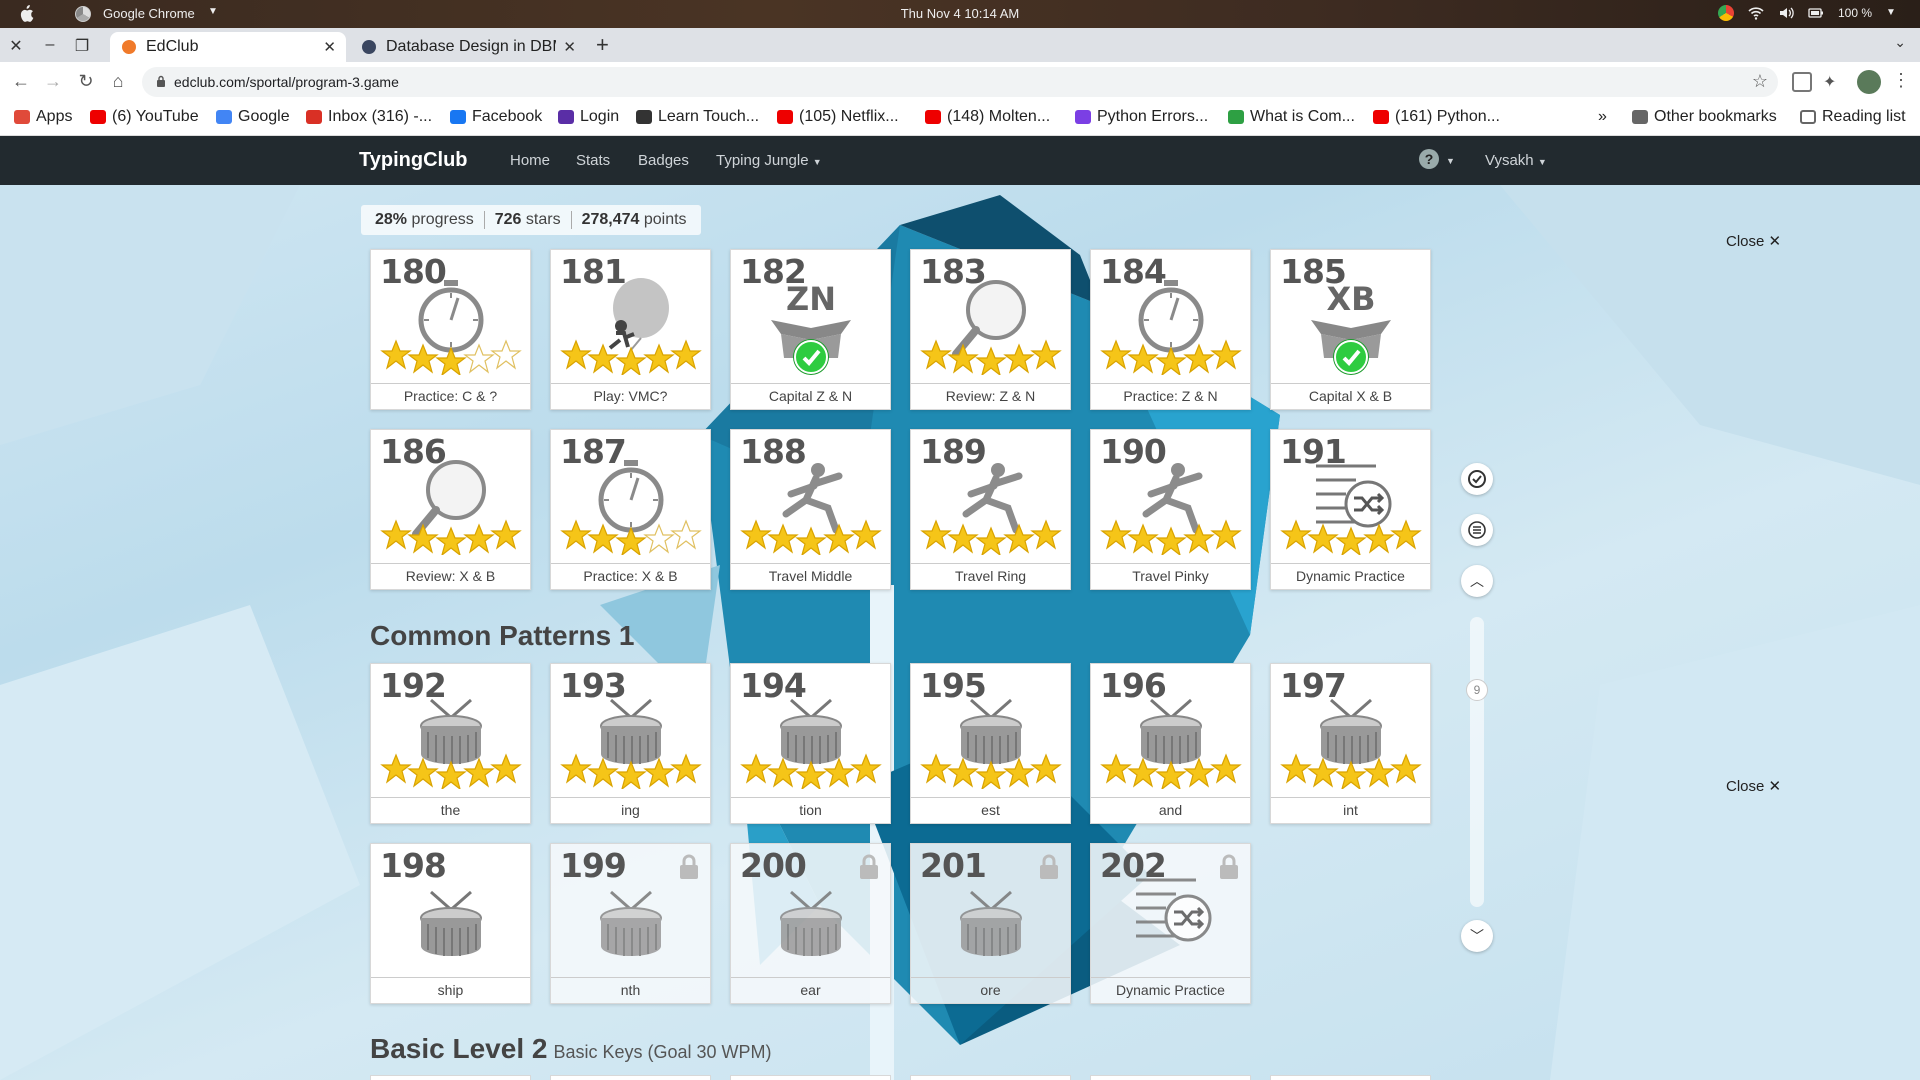 This screenshot has width=1920, height=1080. Describe the element at coordinates (86, 81) in the screenshot. I see `reload-icon: ↻` at that location.